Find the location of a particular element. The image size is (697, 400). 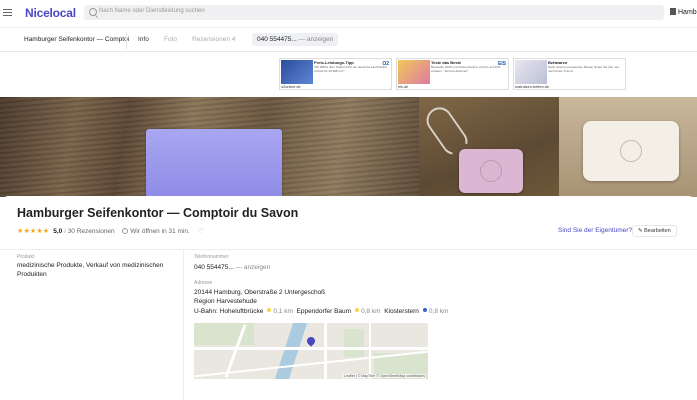

phone-label: Telefonnummer is located at coordinates (211, 257).